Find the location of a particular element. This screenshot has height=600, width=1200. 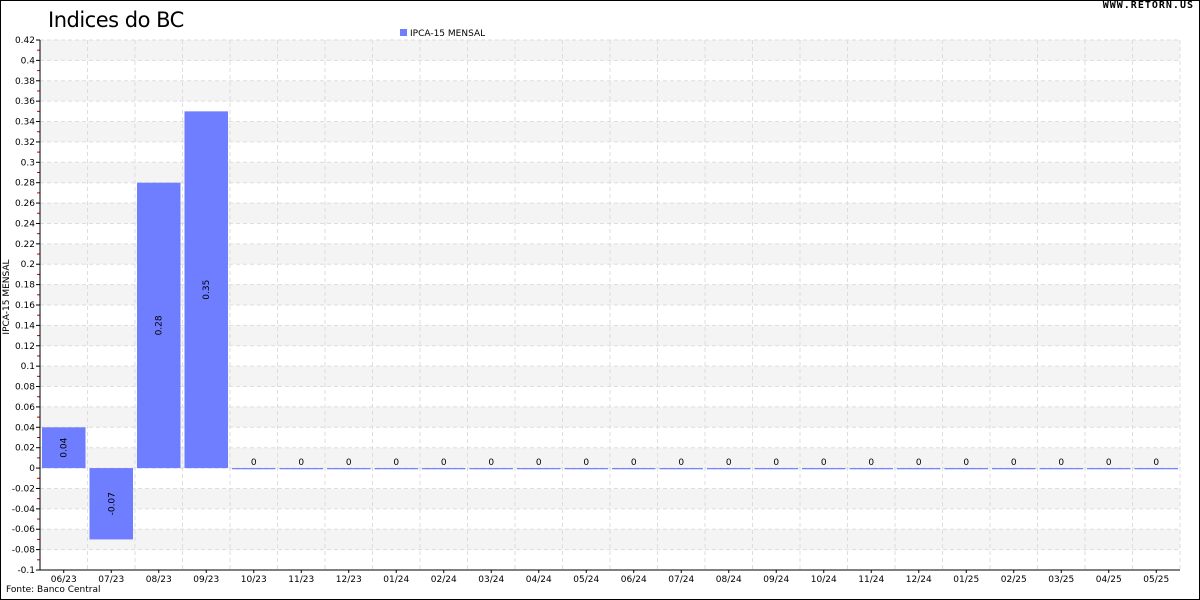

y-tick-label: -0.04 is located at coordinates (24, 510).